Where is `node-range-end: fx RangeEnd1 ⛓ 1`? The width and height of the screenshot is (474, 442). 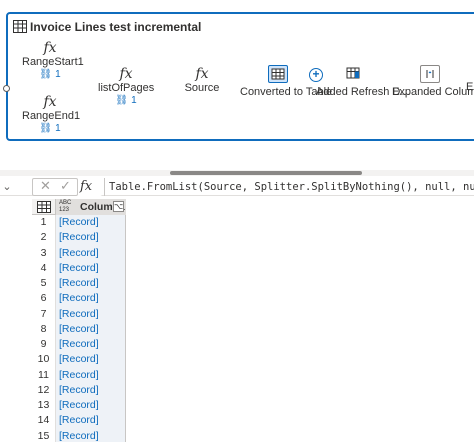 node-range-end: fx RangeEnd1 ⛓ 1 is located at coordinates (51, 114).